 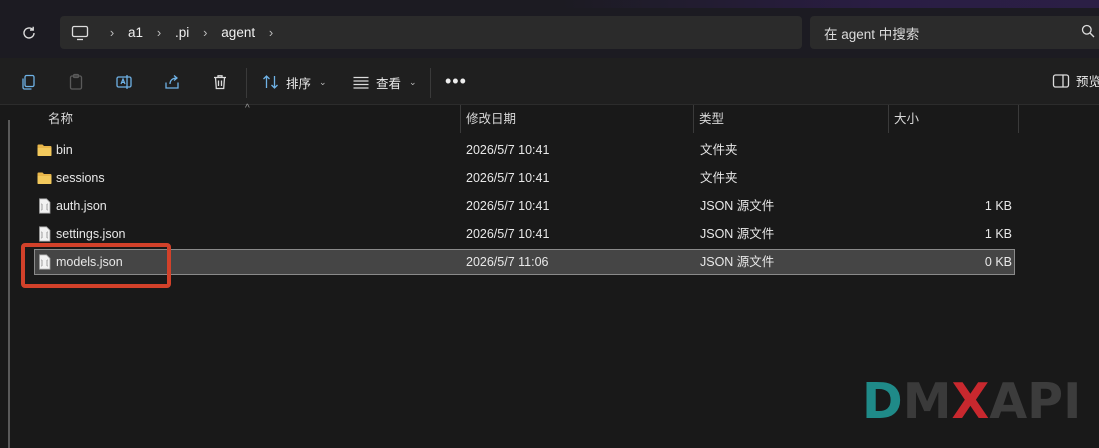 I want to click on view-dropdown: 查看 ⌄, so click(x=384, y=82).